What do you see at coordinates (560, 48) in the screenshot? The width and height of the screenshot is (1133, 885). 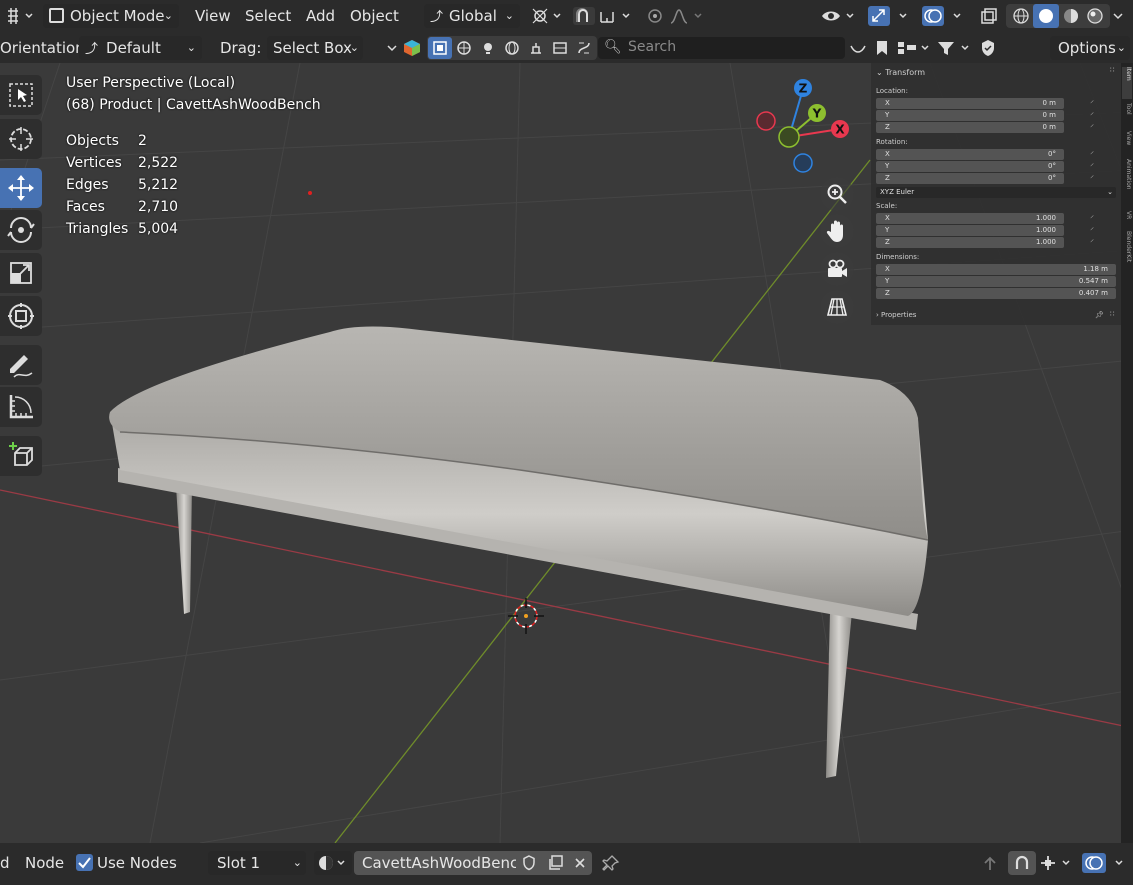 I see `data-filter-icon` at bounding box center [560, 48].